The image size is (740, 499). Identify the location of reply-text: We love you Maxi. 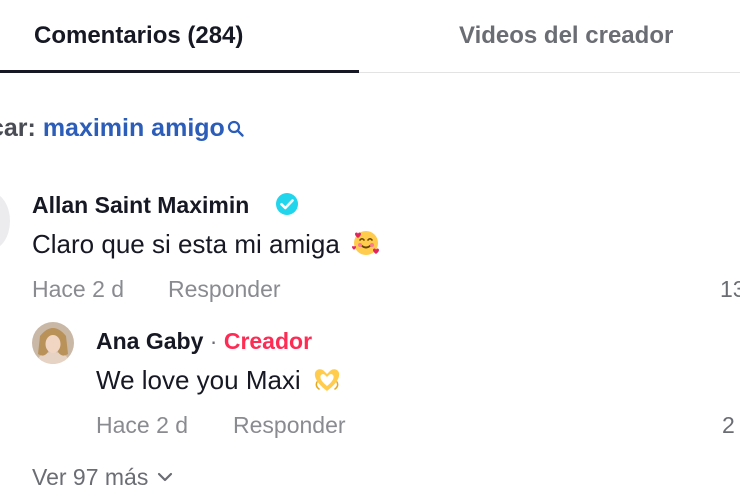
(219, 380).